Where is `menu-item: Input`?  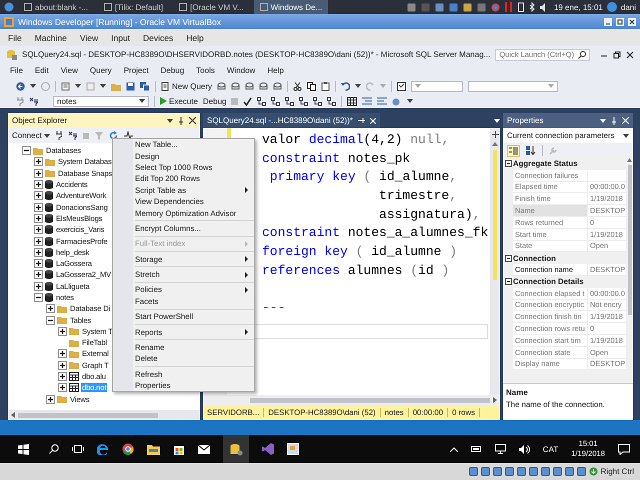 menu-item: Input is located at coordinates (120, 37).